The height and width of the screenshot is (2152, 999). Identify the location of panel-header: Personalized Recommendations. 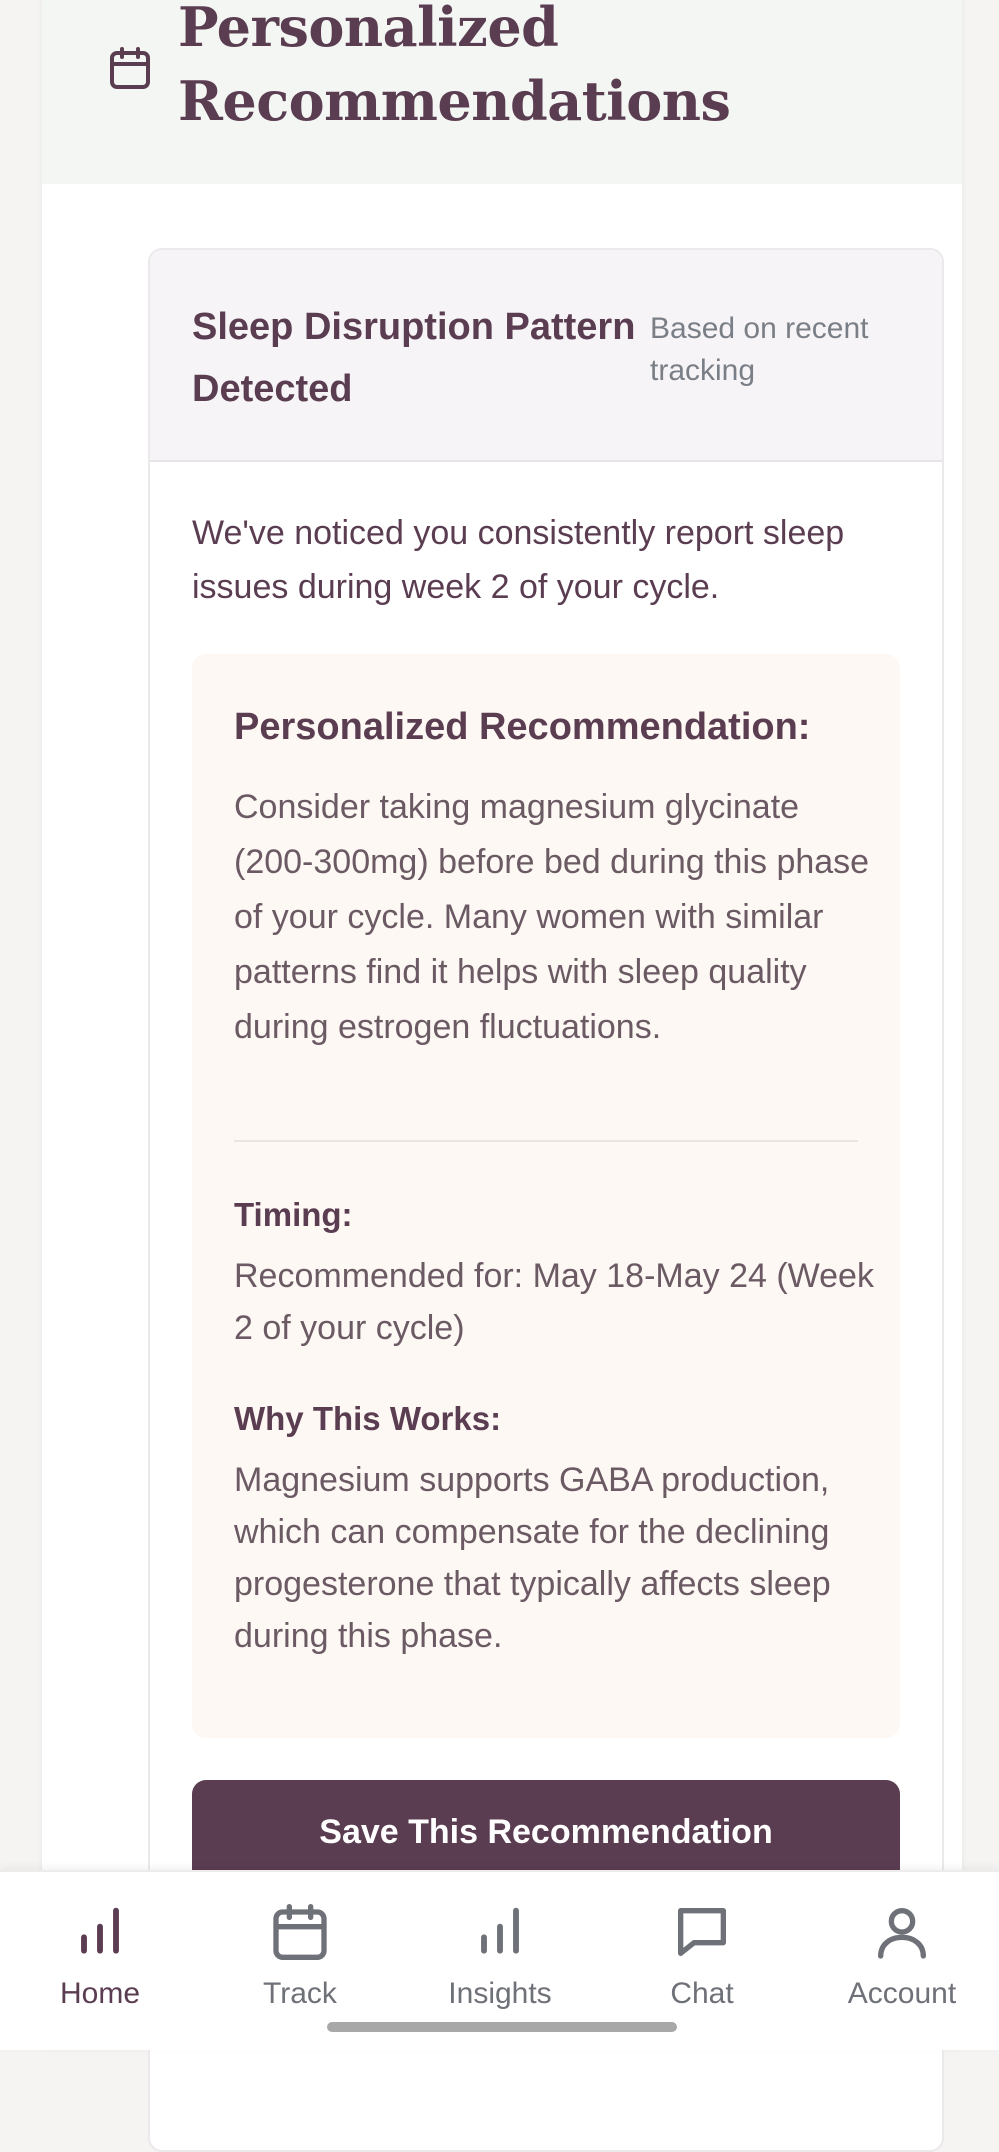
(502, 92).